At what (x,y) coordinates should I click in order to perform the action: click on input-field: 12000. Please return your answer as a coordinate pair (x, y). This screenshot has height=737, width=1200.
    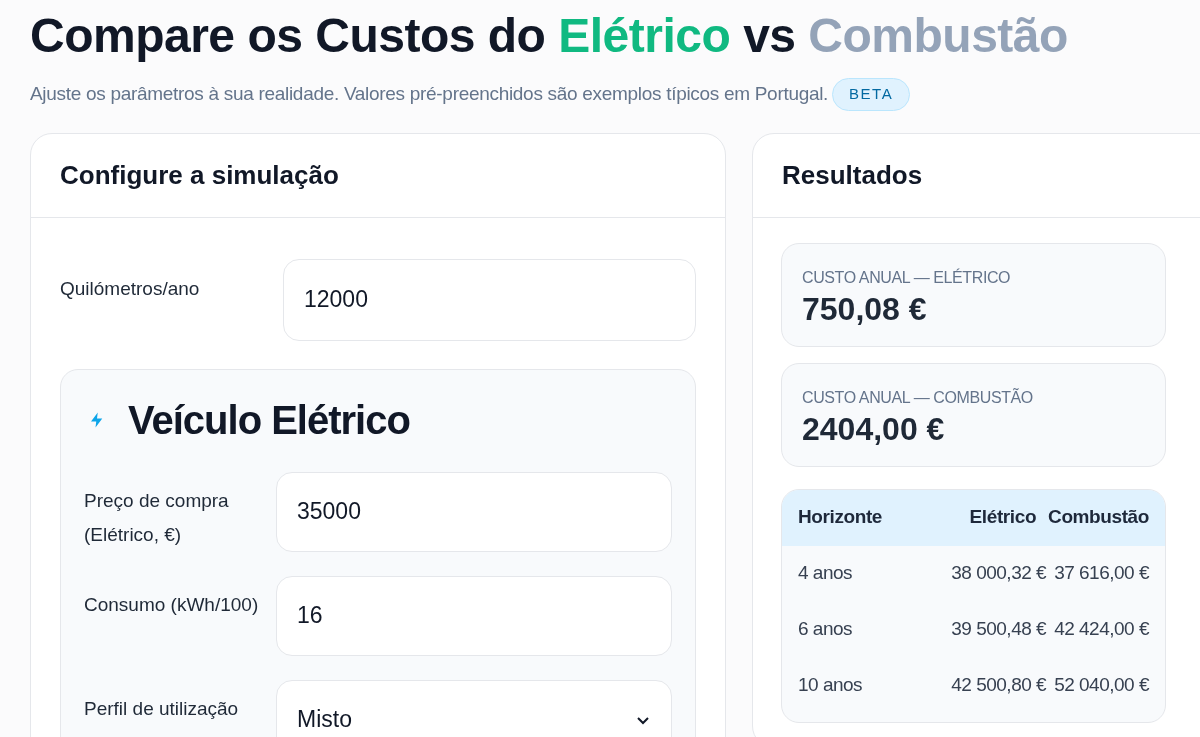
    Looking at the image, I should click on (489, 299).